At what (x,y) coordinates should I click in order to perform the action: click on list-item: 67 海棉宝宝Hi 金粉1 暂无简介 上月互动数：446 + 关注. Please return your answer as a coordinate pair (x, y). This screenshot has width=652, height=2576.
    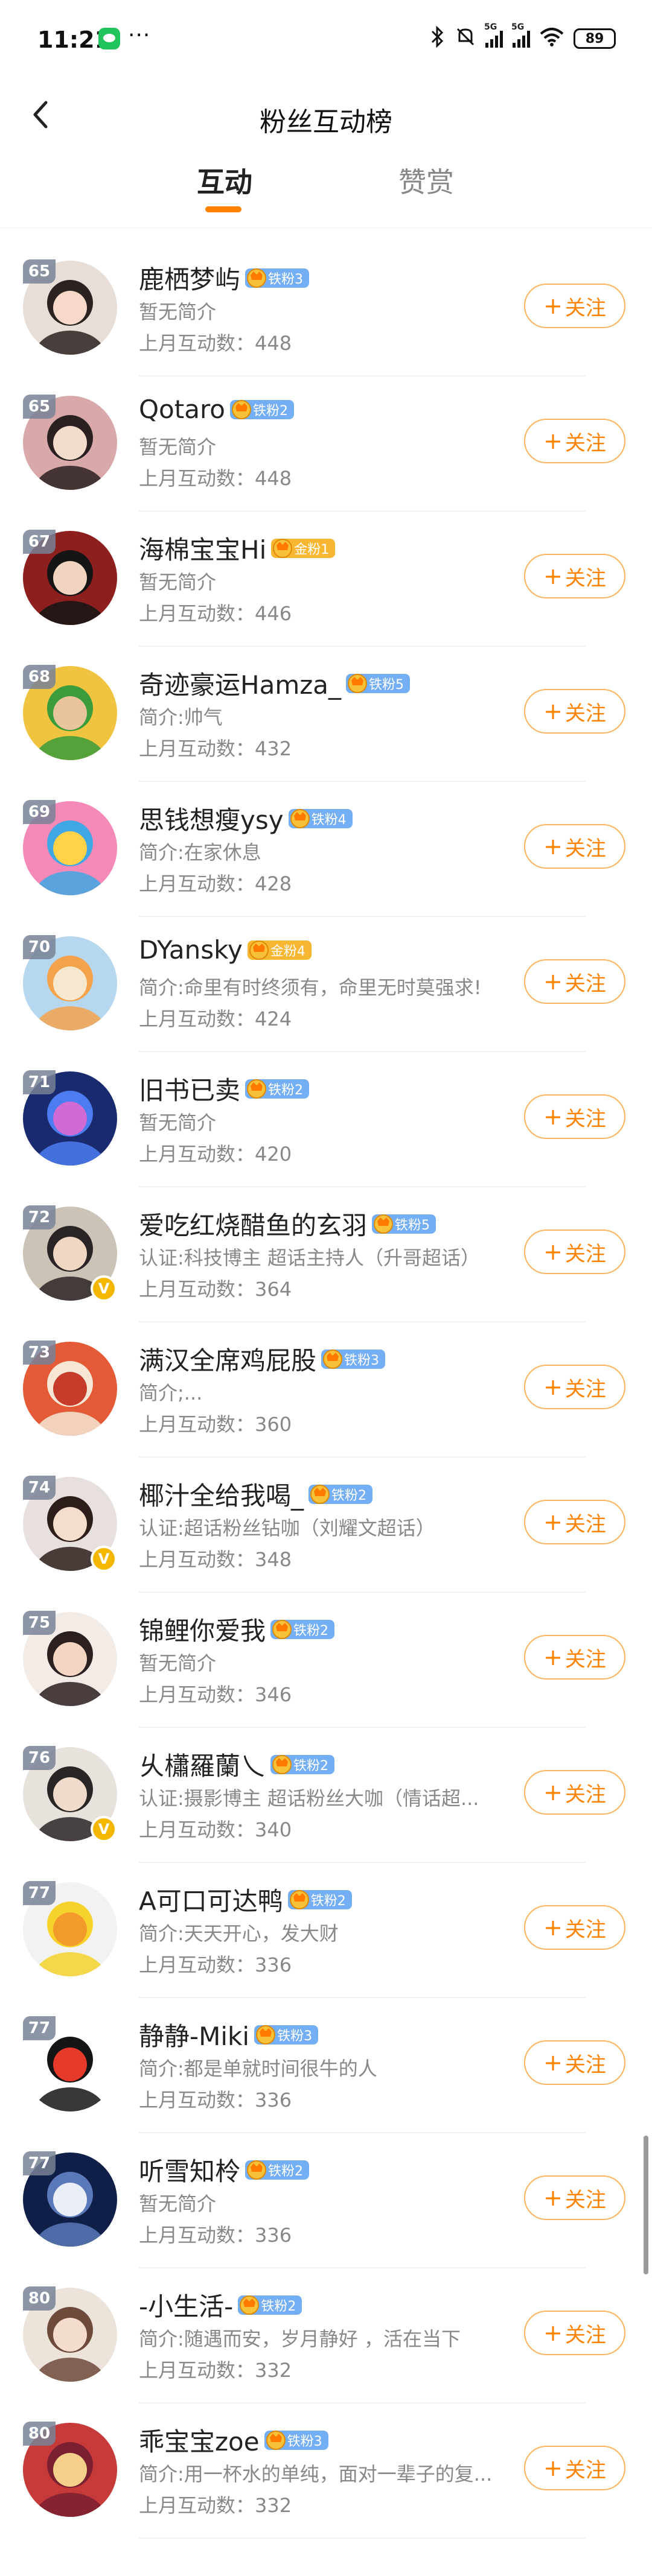
    Looking at the image, I should click on (326, 579).